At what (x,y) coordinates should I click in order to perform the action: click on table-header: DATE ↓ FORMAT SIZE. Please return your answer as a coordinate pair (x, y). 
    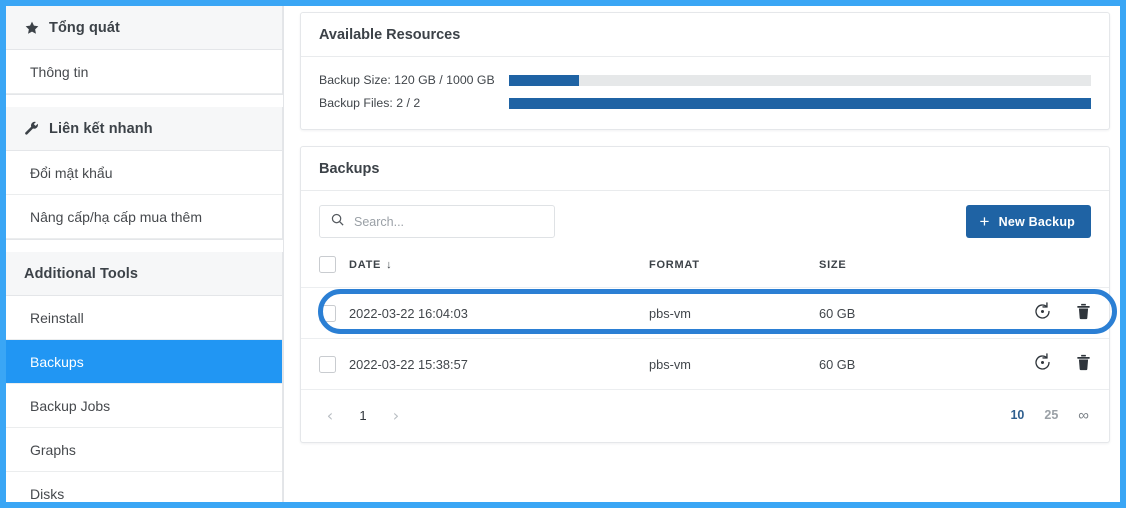
    Looking at the image, I should click on (705, 269).